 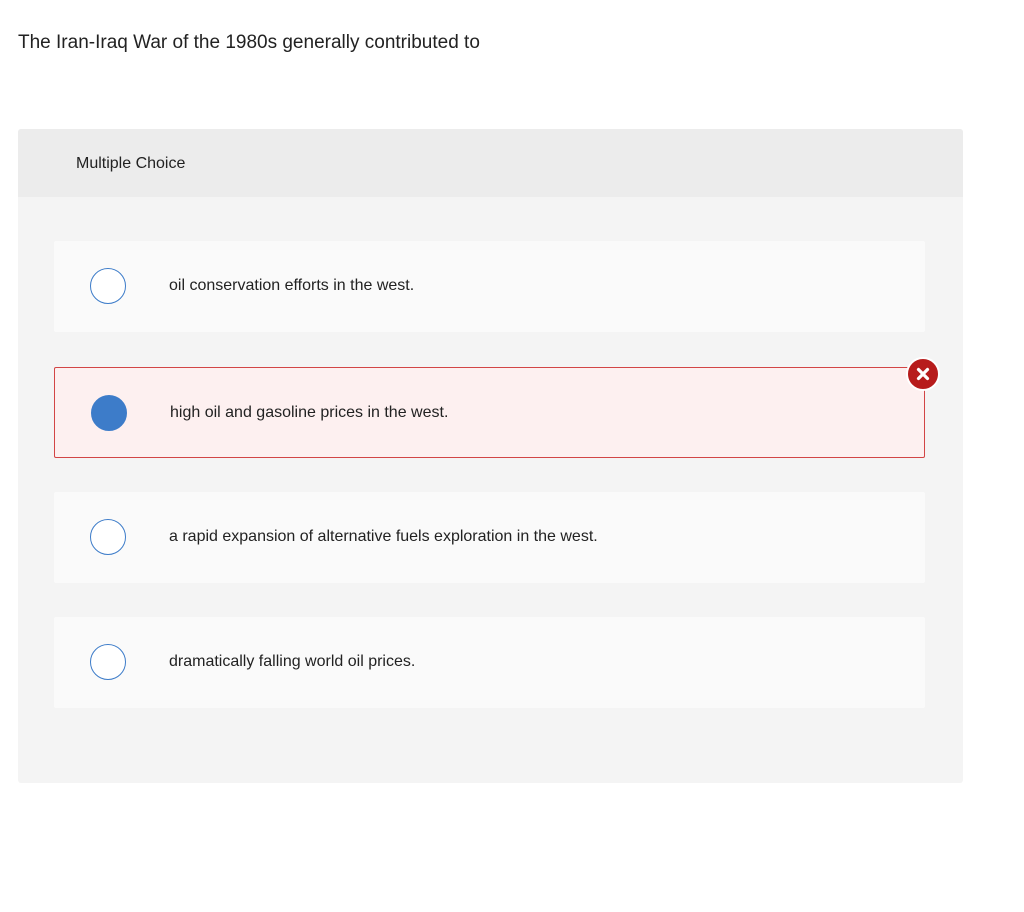 I want to click on close-x-icon, so click(x=923, y=374).